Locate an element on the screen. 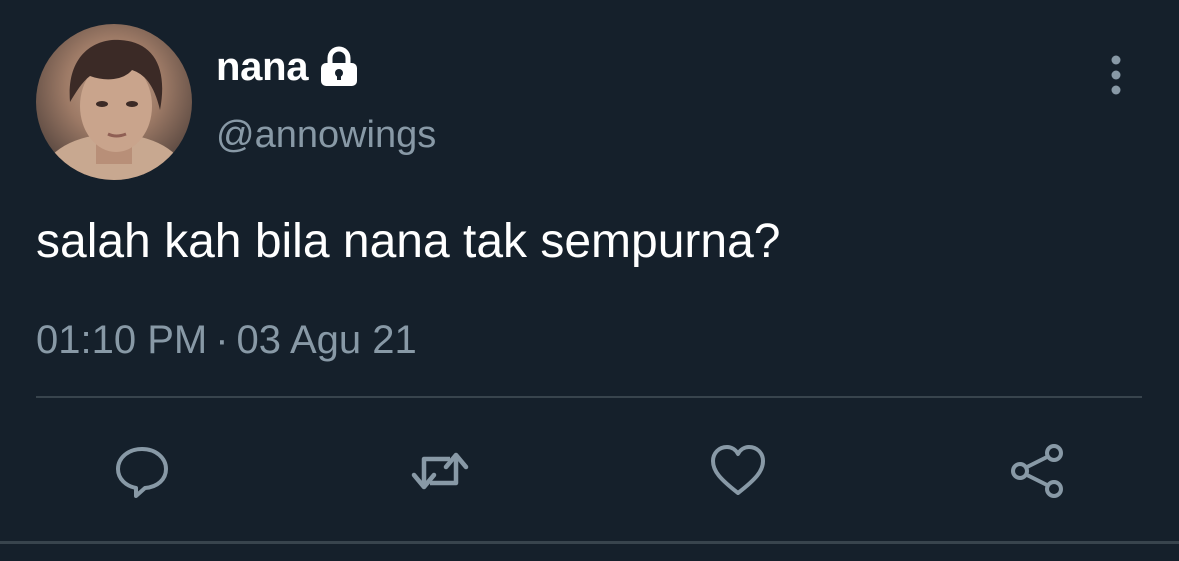 This screenshot has width=1179, height=561. tweet-text: salah kah bila nana tak sempurna? is located at coordinates (408, 241).